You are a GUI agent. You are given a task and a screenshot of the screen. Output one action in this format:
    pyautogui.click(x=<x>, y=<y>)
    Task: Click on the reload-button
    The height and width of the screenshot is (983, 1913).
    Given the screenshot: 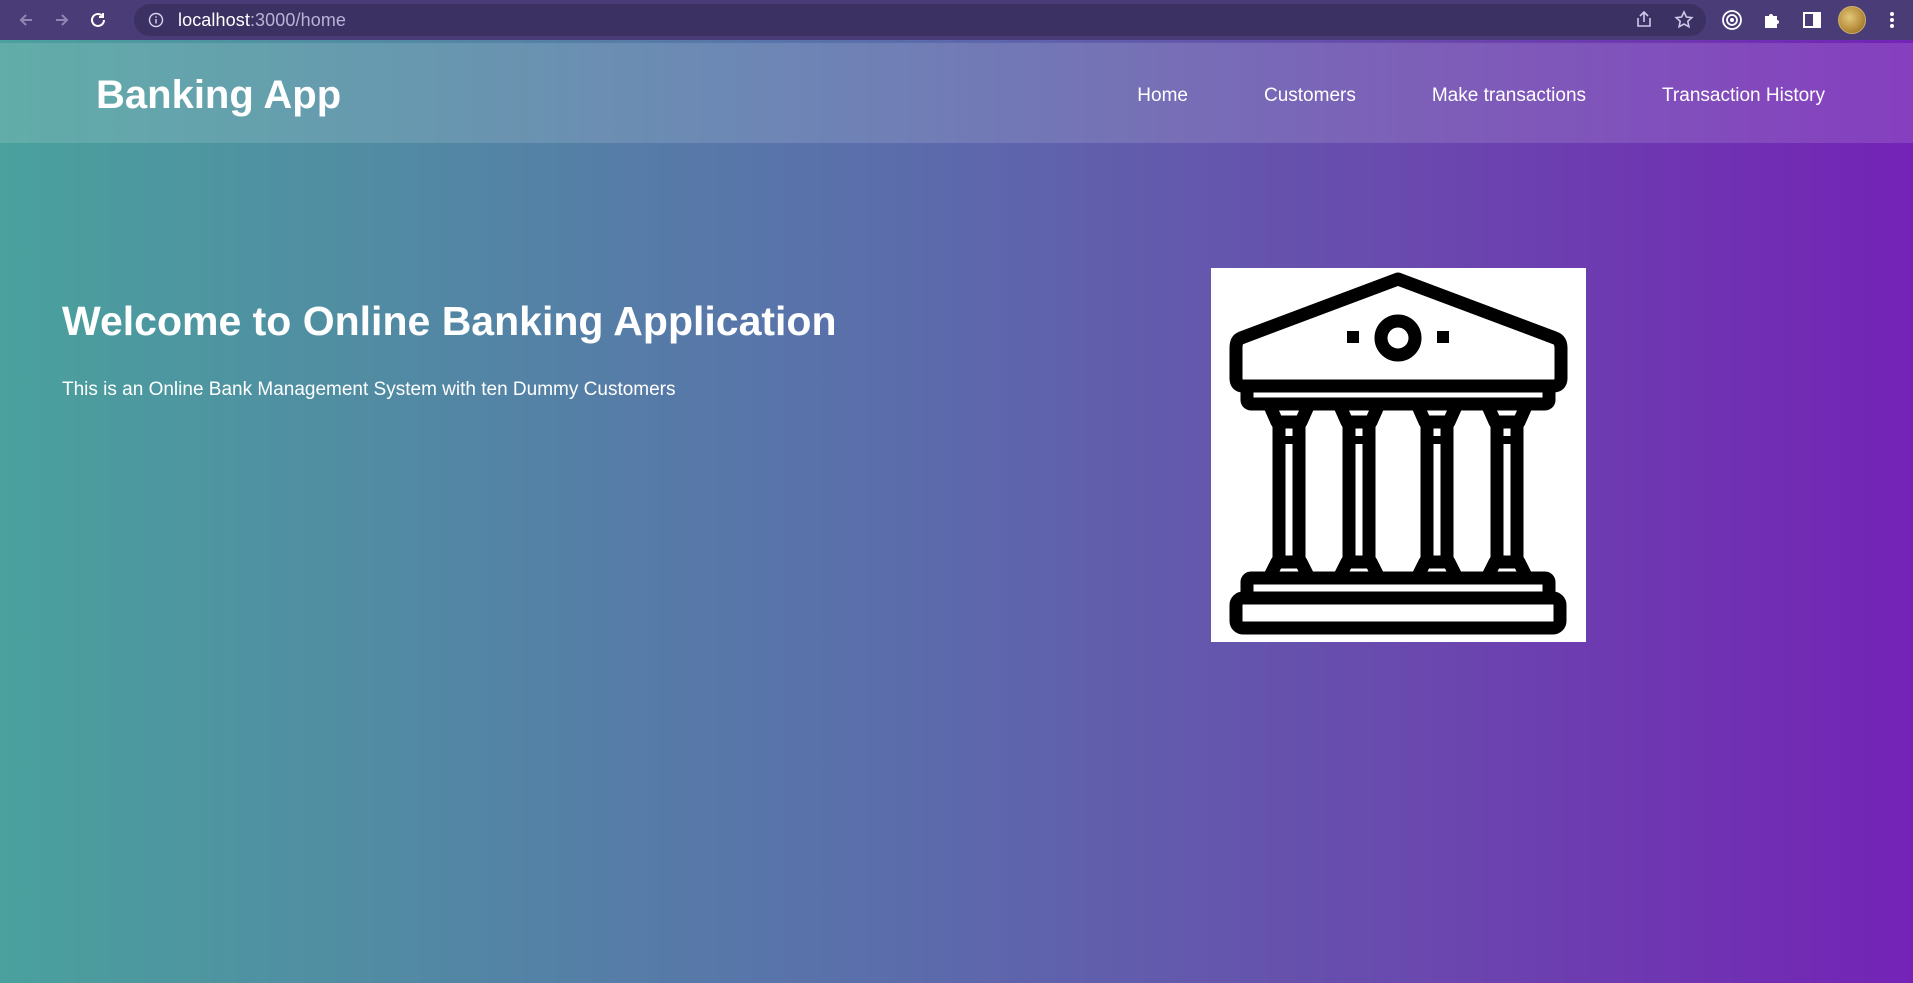 What is the action you would take?
    pyautogui.click(x=98, y=20)
    